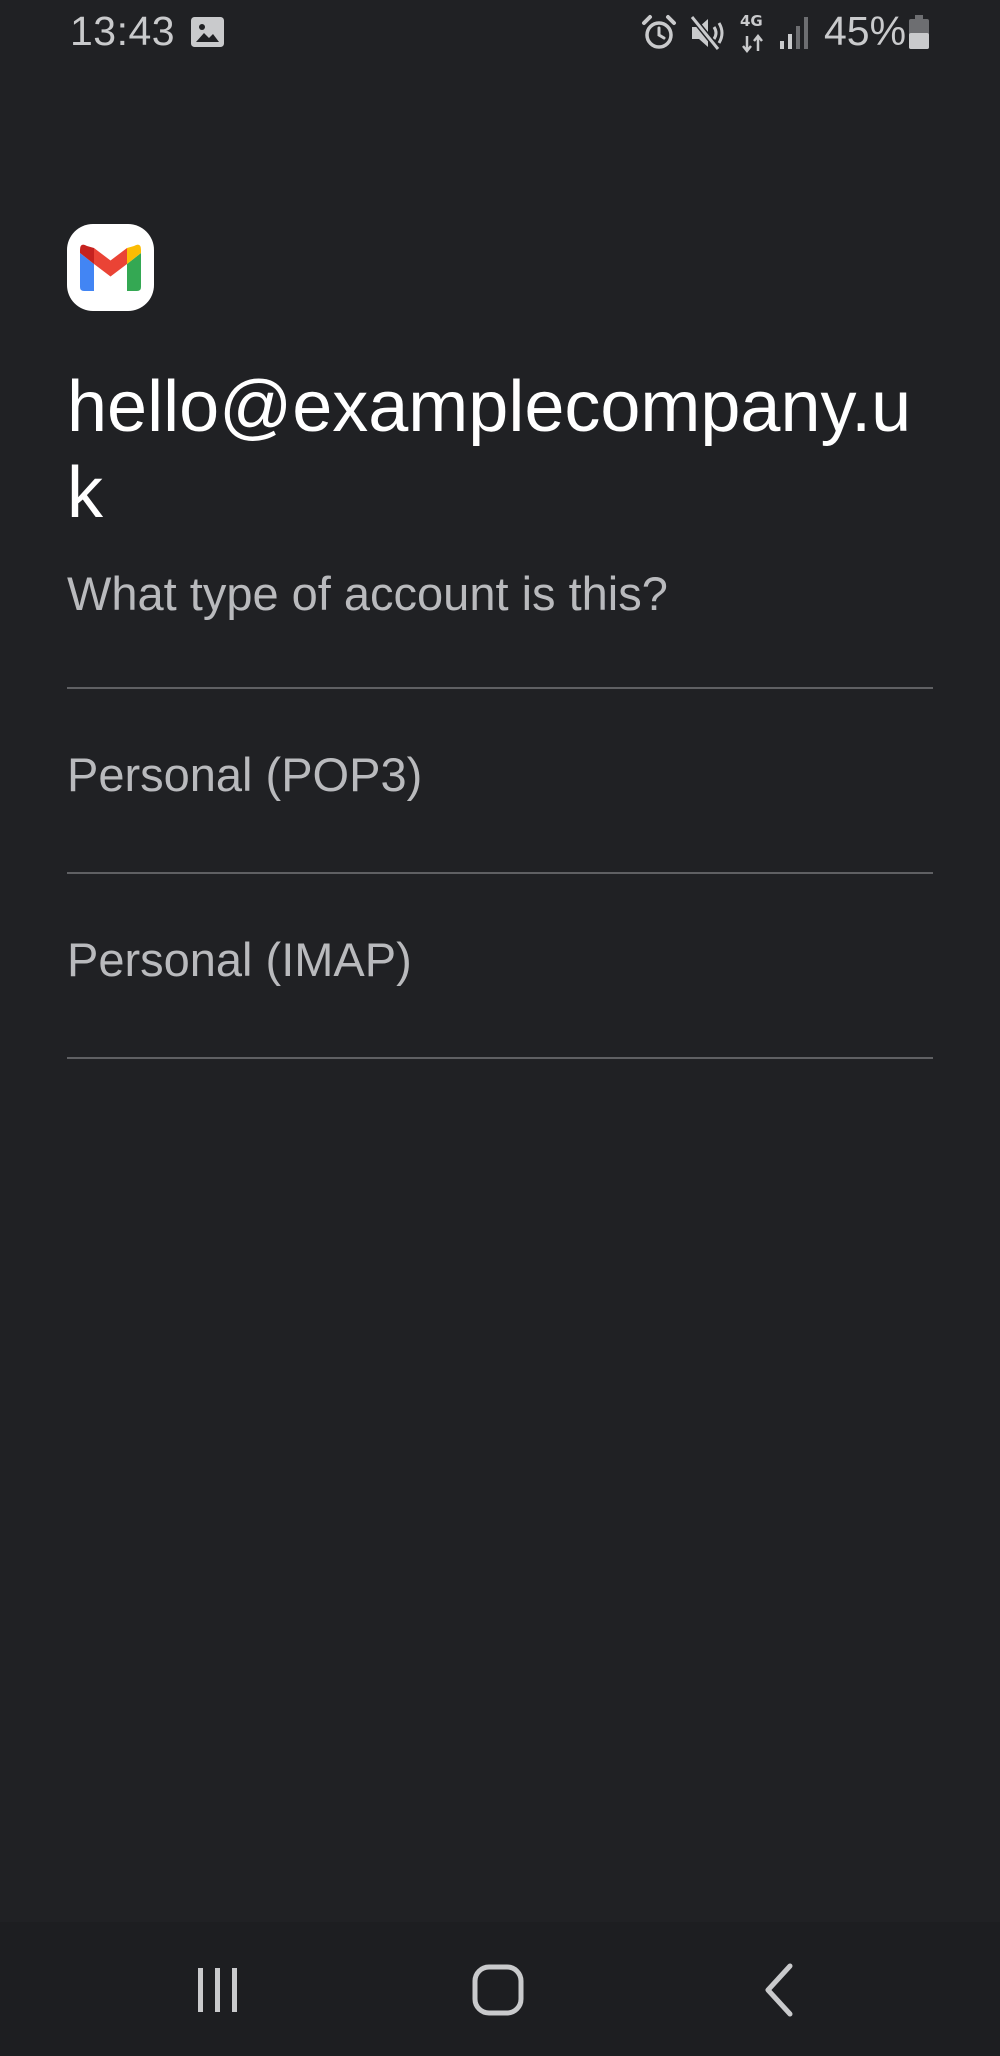 This screenshot has width=1000, height=2056. I want to click on home-icon, so click(498, 1990).